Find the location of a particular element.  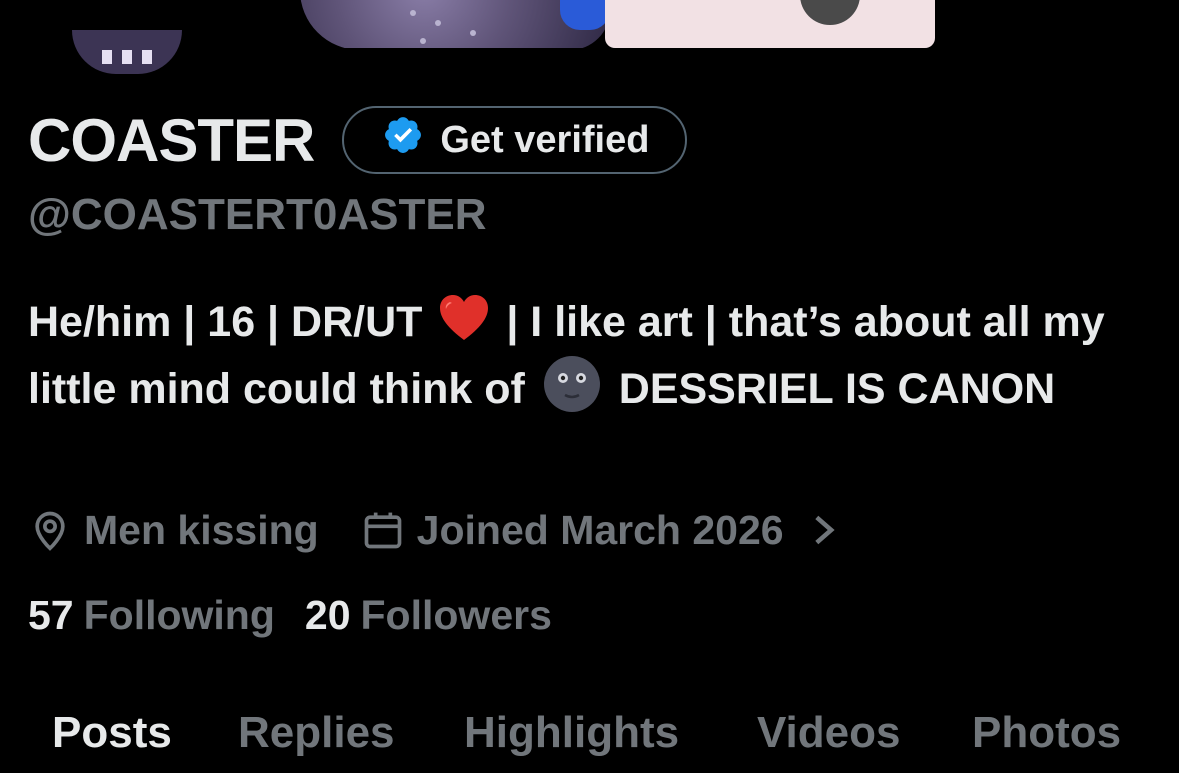

avatar is located at coordinates (127, 52).